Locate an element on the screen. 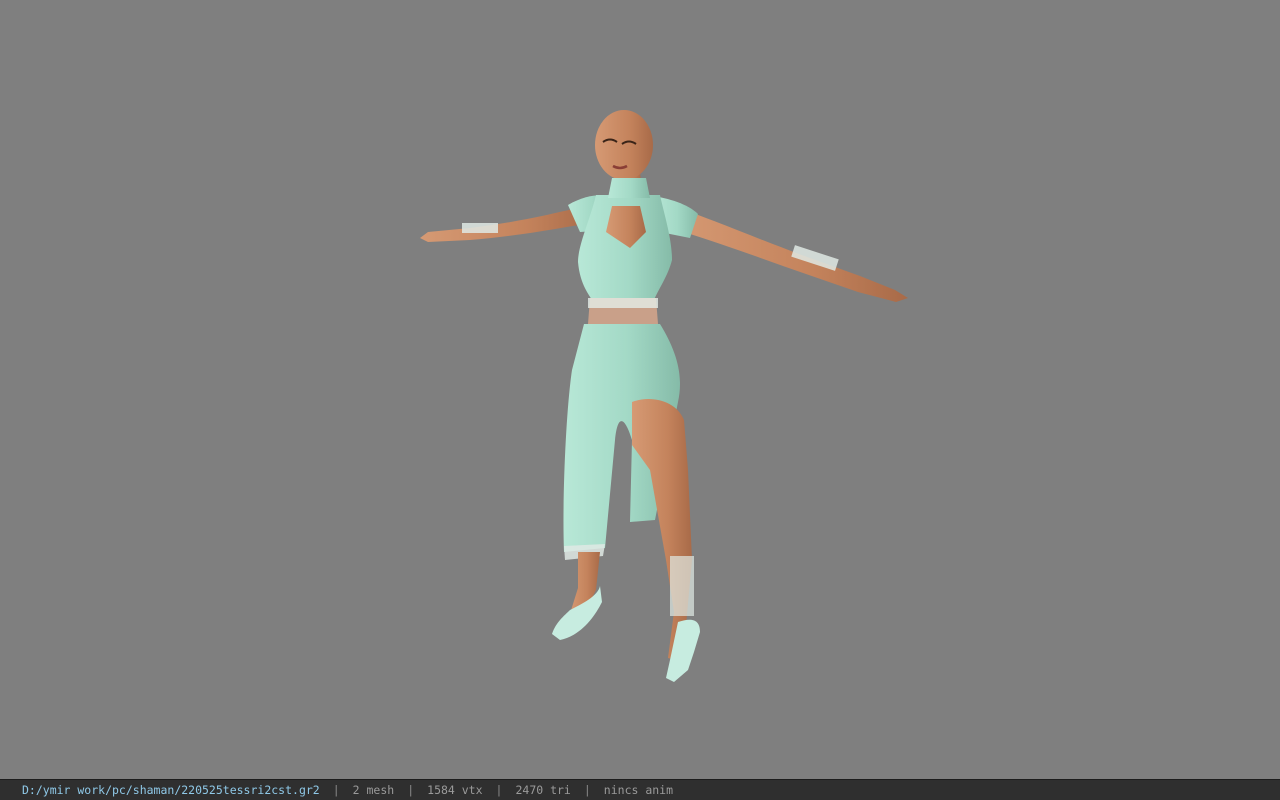  model-arm-right is located at coordinates (789, 254).